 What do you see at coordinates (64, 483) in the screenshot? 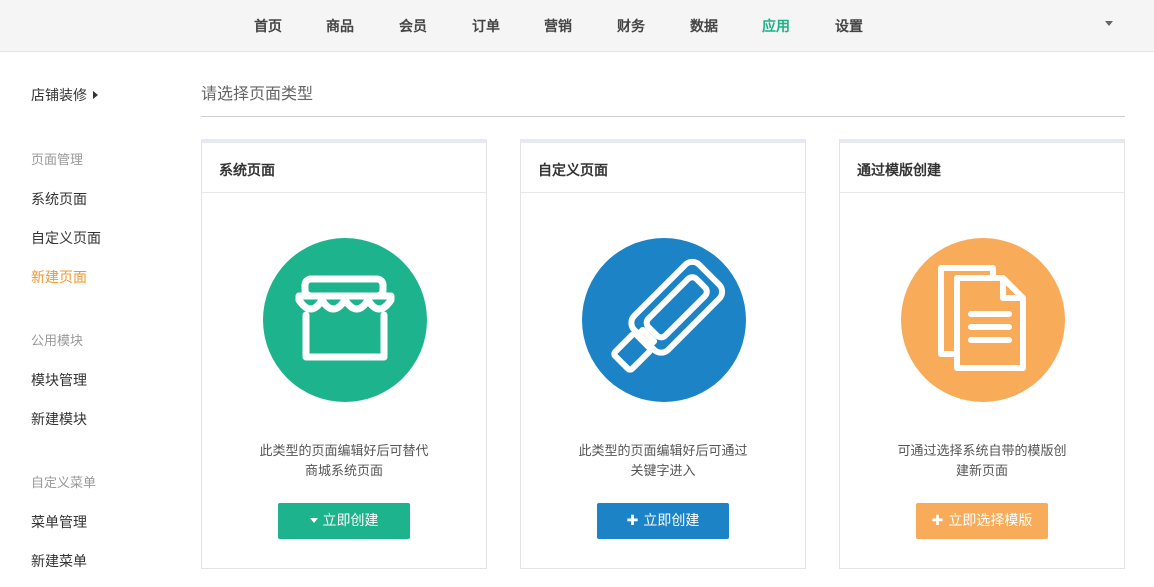
I see `sidebar-group-label: 自定义菜单` at bounding box center [64, 483].